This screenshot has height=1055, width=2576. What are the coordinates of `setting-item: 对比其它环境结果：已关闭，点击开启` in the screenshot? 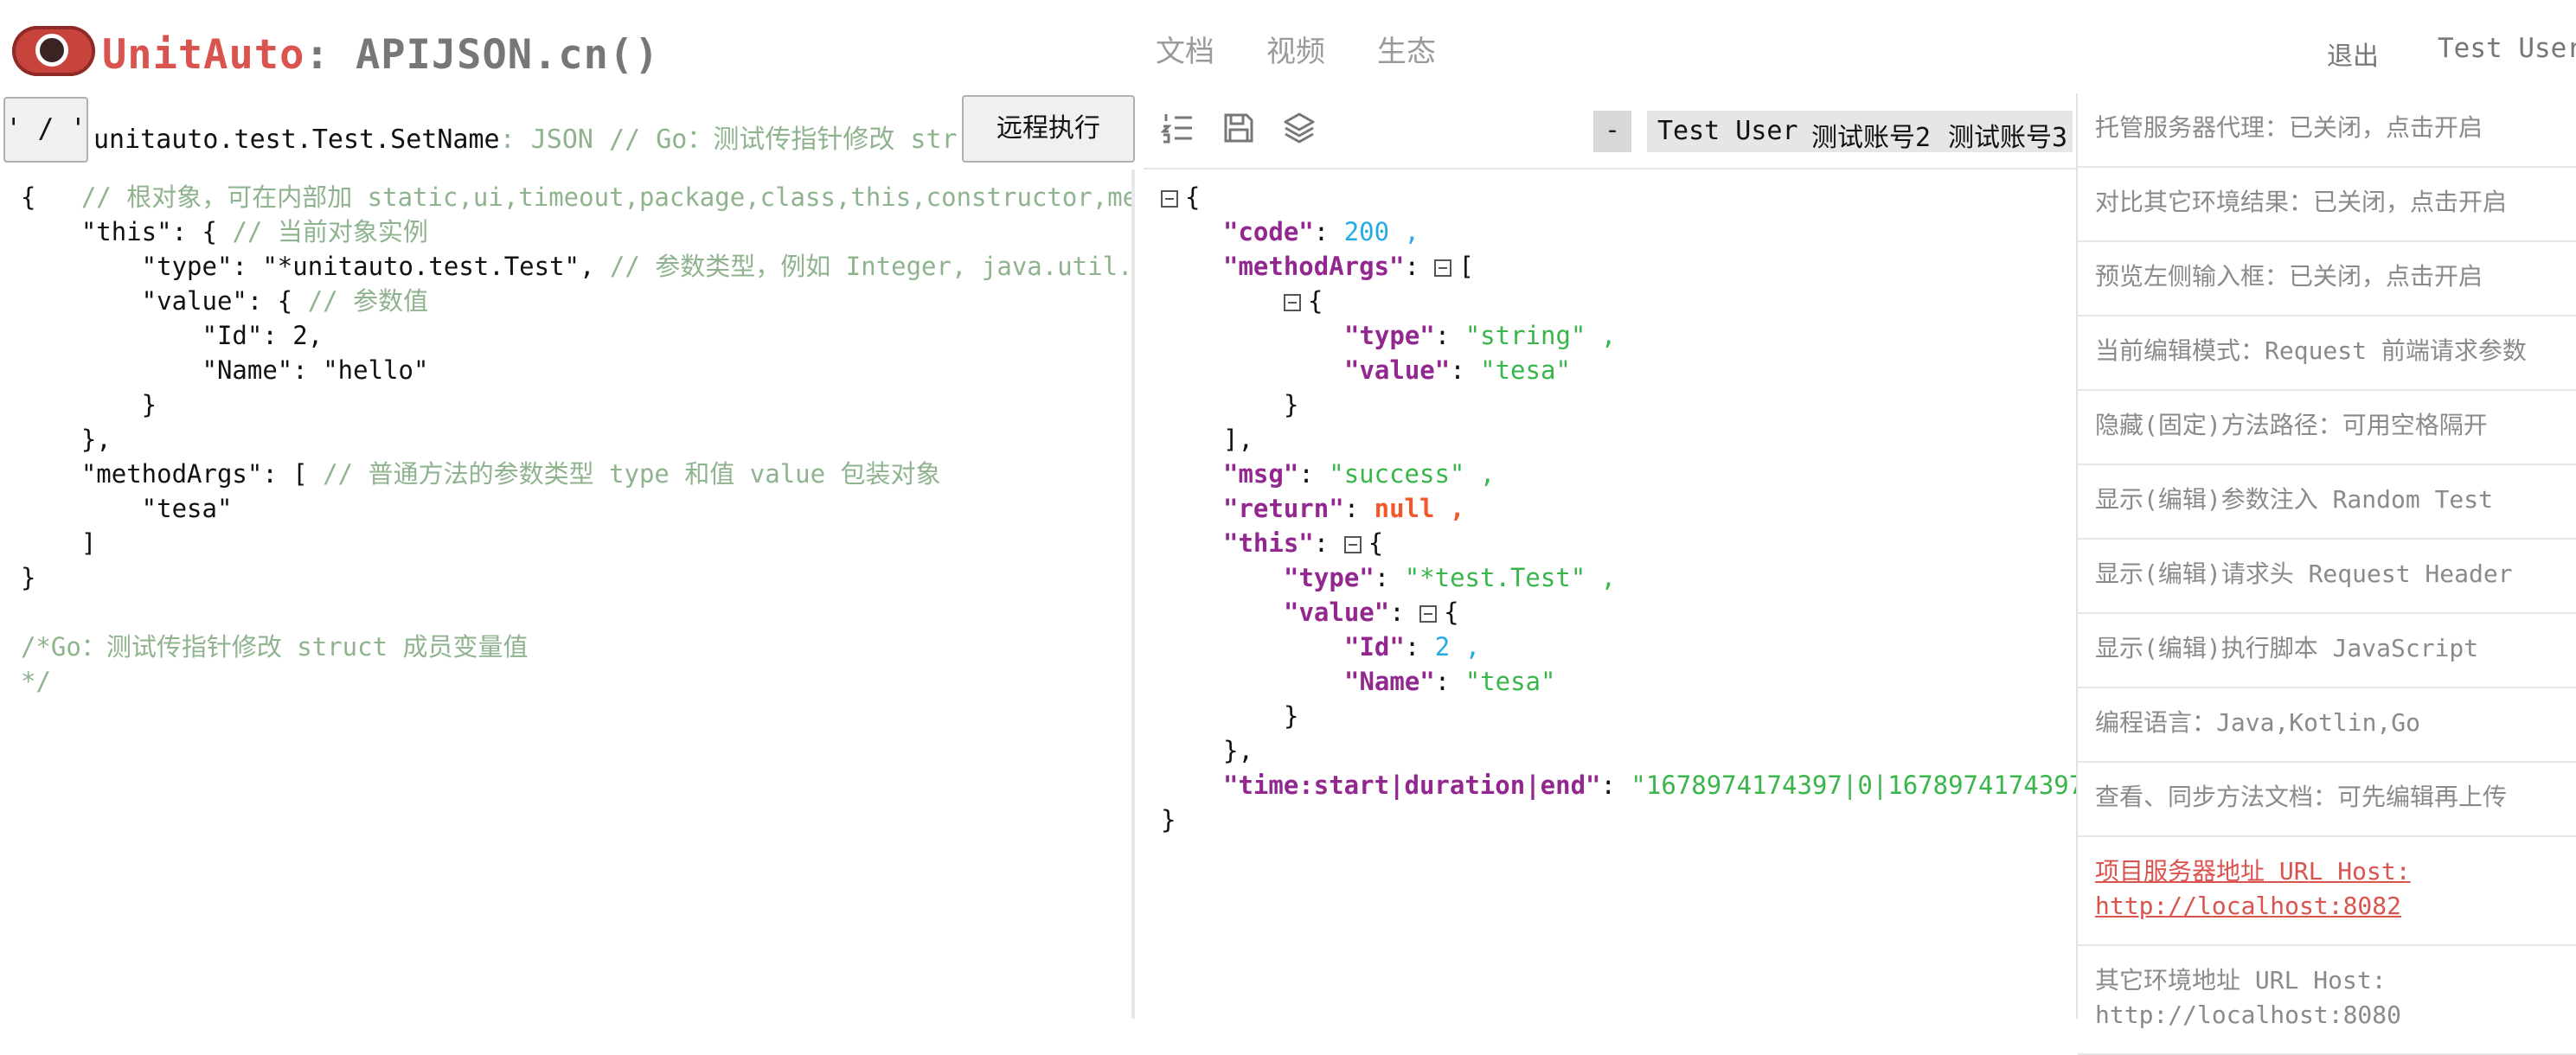 It's located at (2327, 205).